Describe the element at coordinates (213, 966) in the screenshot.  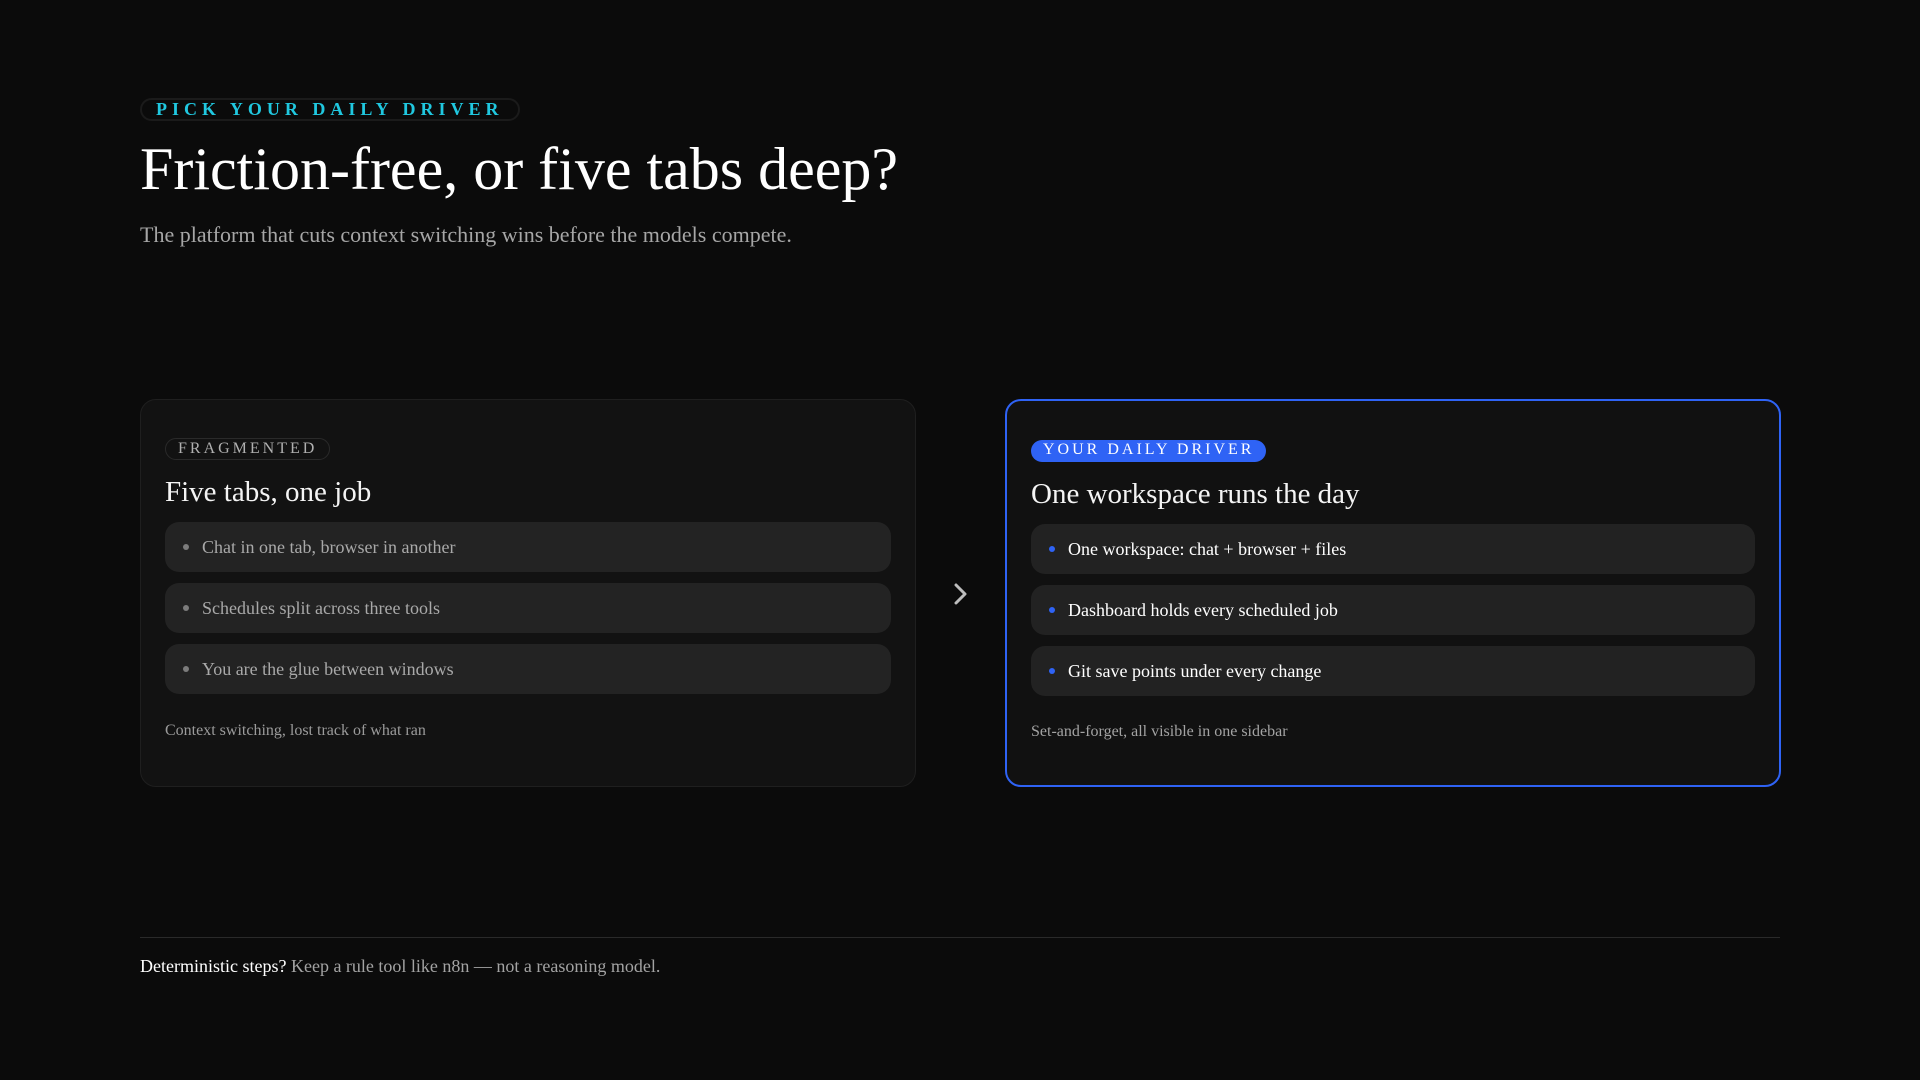
I see `bottom-note-lead: Deterministic steps?` at that location.